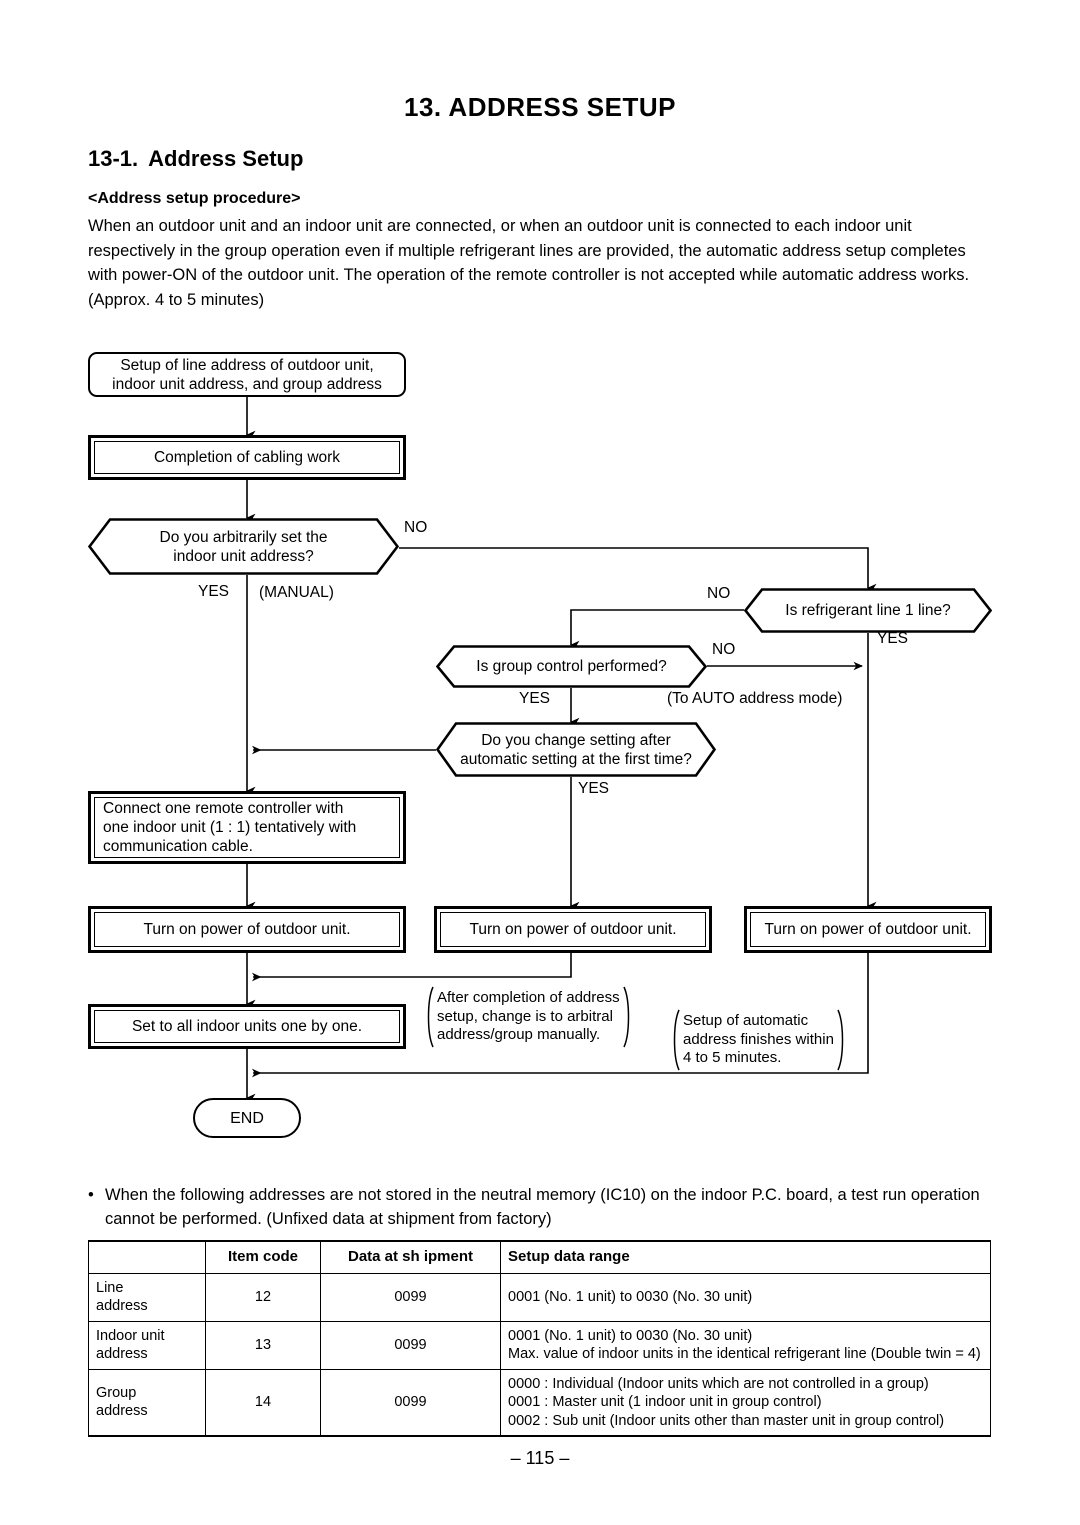 Image resolution: width=1080 pixels, height=1525 pixels. I want to click on flow-node-power-on-left: Turn on power of outdoor unit., so click(247, 929).